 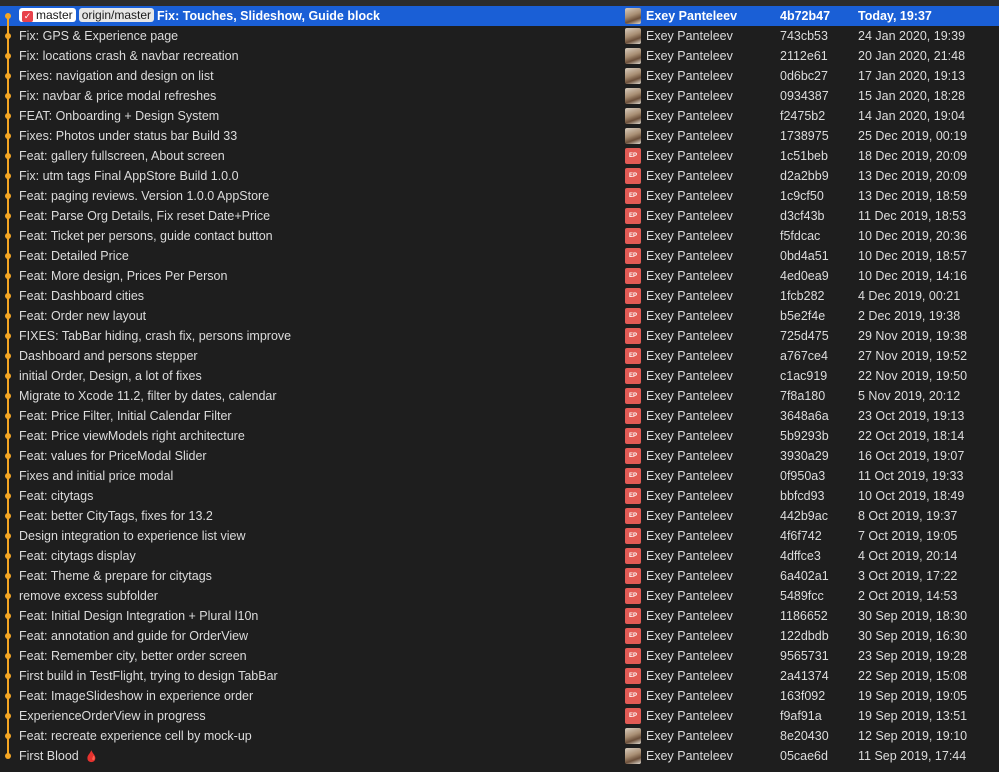 What do you see at coordinates (803, 476) in the screenshot?
I see `commit-sha: 0f950a3` at bounding box center [803, 476].